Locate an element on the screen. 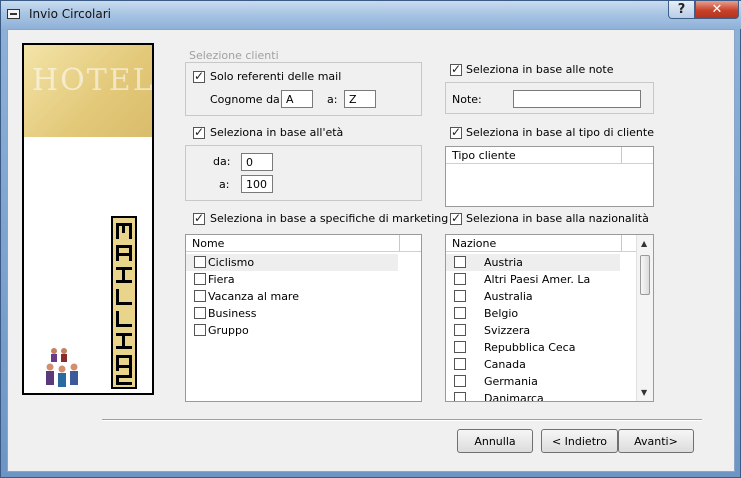  notes-field-label: Note: is located at coordinates (467, 99).